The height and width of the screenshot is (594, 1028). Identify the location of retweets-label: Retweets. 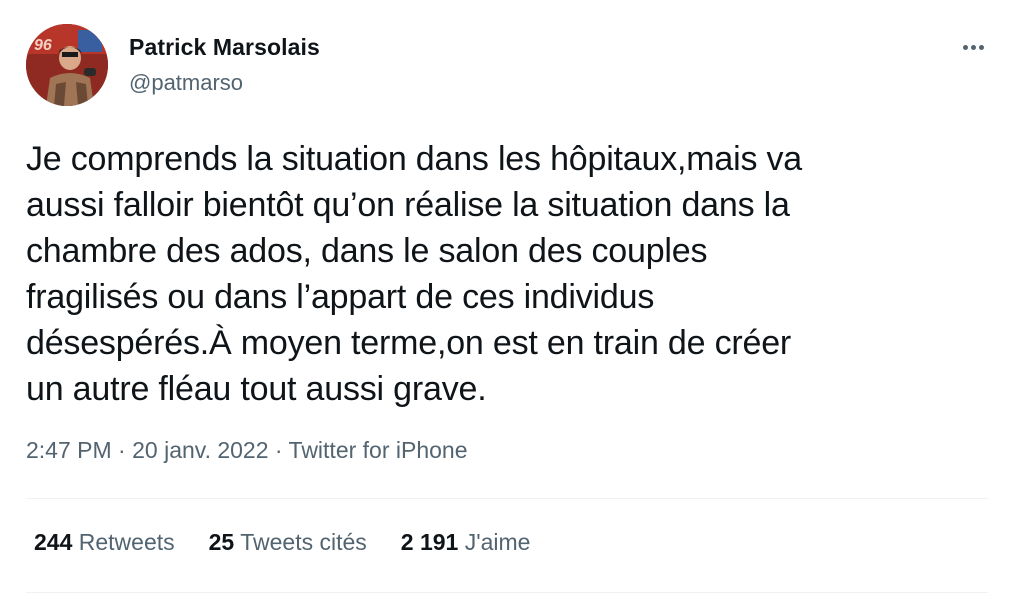
(126, 542).